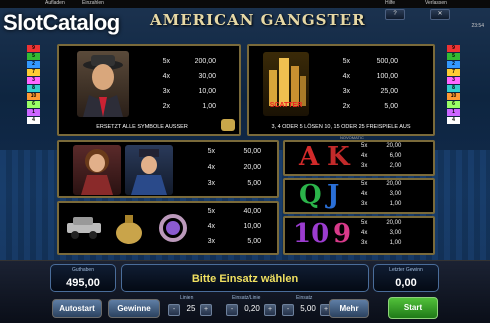  Describe the element at coordinates (205, 61) in the screenshot. I see `payout-value: 200,00` at that location.